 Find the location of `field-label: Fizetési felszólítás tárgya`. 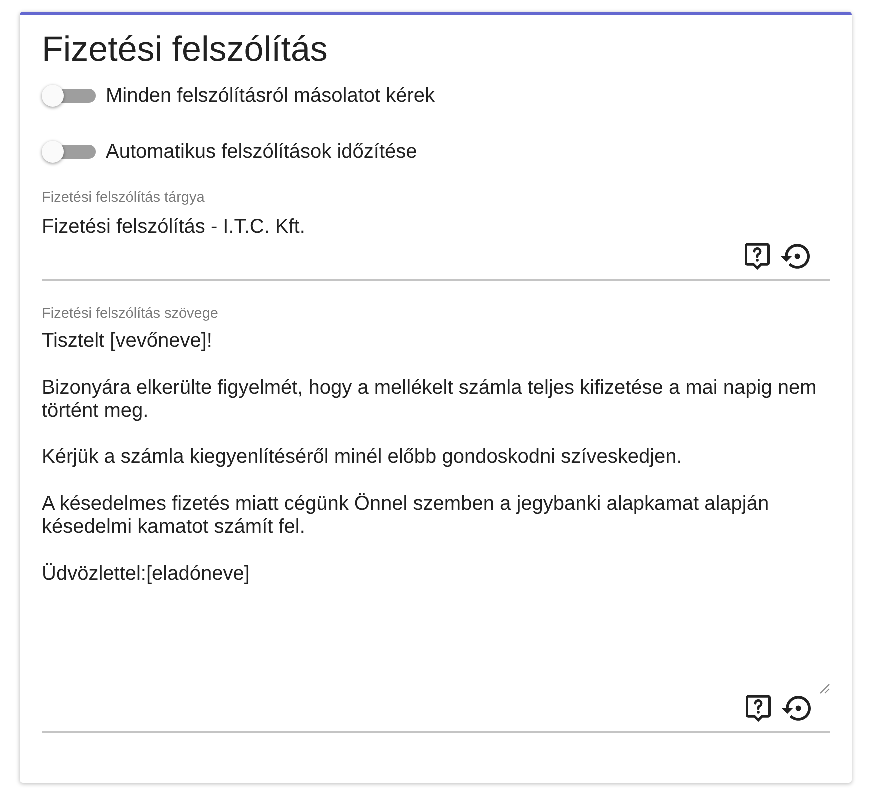

field-label: Fizetési felszólítás tárgya is located at coordinates (124, 198).